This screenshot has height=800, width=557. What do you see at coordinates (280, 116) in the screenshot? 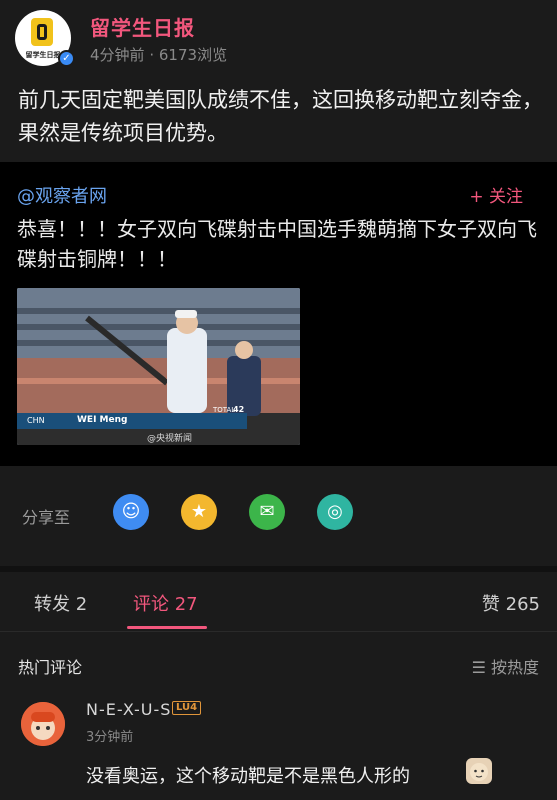
I see `post-text: 前几天固定靶美国队成绩不佳，这回换移动靶立刻夺金，果然是传统项目优势。` at bounding box center [280, 116].